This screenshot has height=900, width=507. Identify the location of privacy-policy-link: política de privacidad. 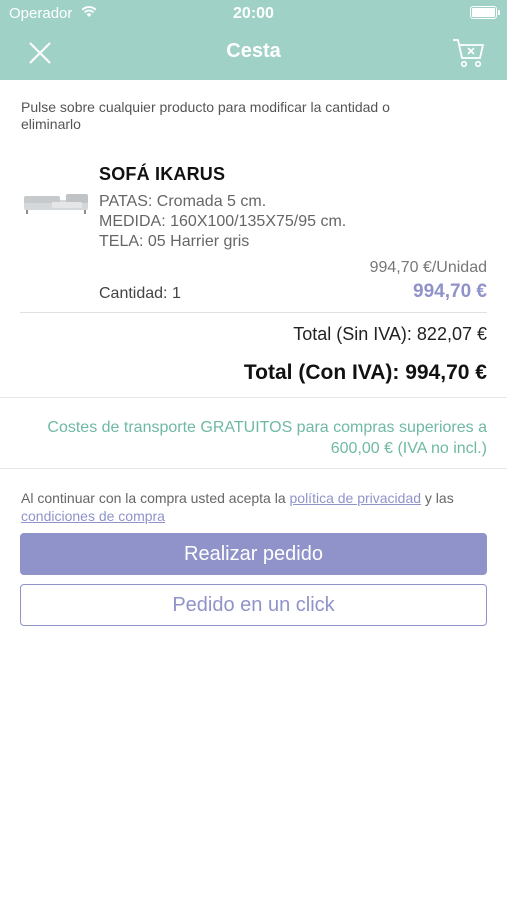
(356, 498).